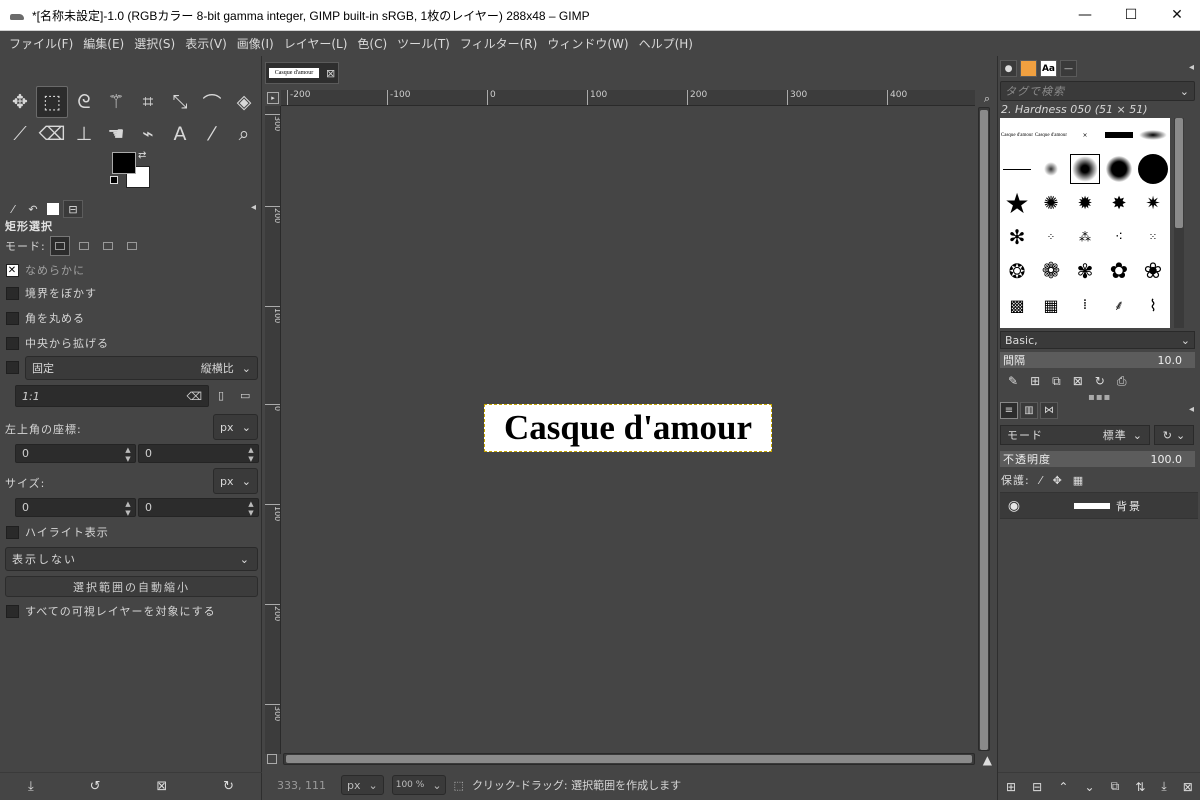 This screenshot has height=800, width=1200. What do you see at coordinates (1078, 381) in the screenshot?
I see `delete-brush-icon: ⊠` at bounding box center [1078, 381].